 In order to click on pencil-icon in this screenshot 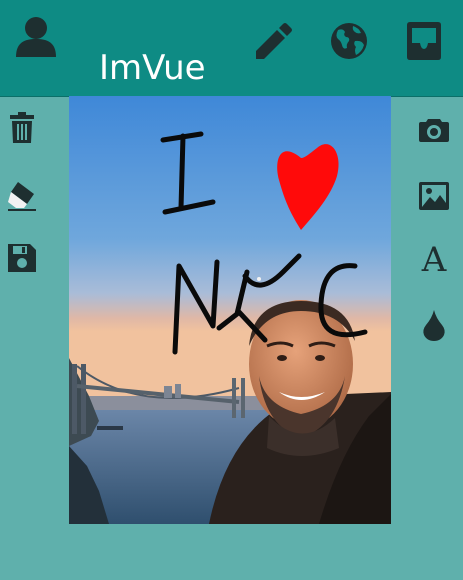, I will do `click(274, 41)`.